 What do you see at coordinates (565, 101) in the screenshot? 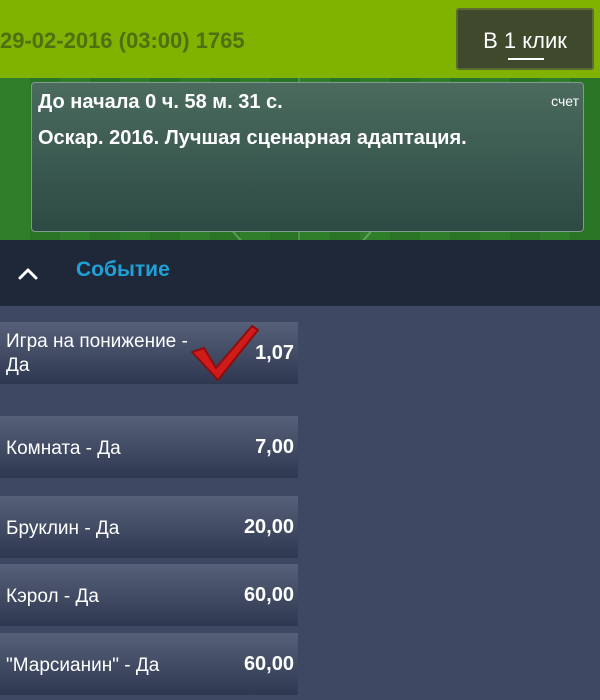
I see `score-label: счет` at bounding box center [565, 101].